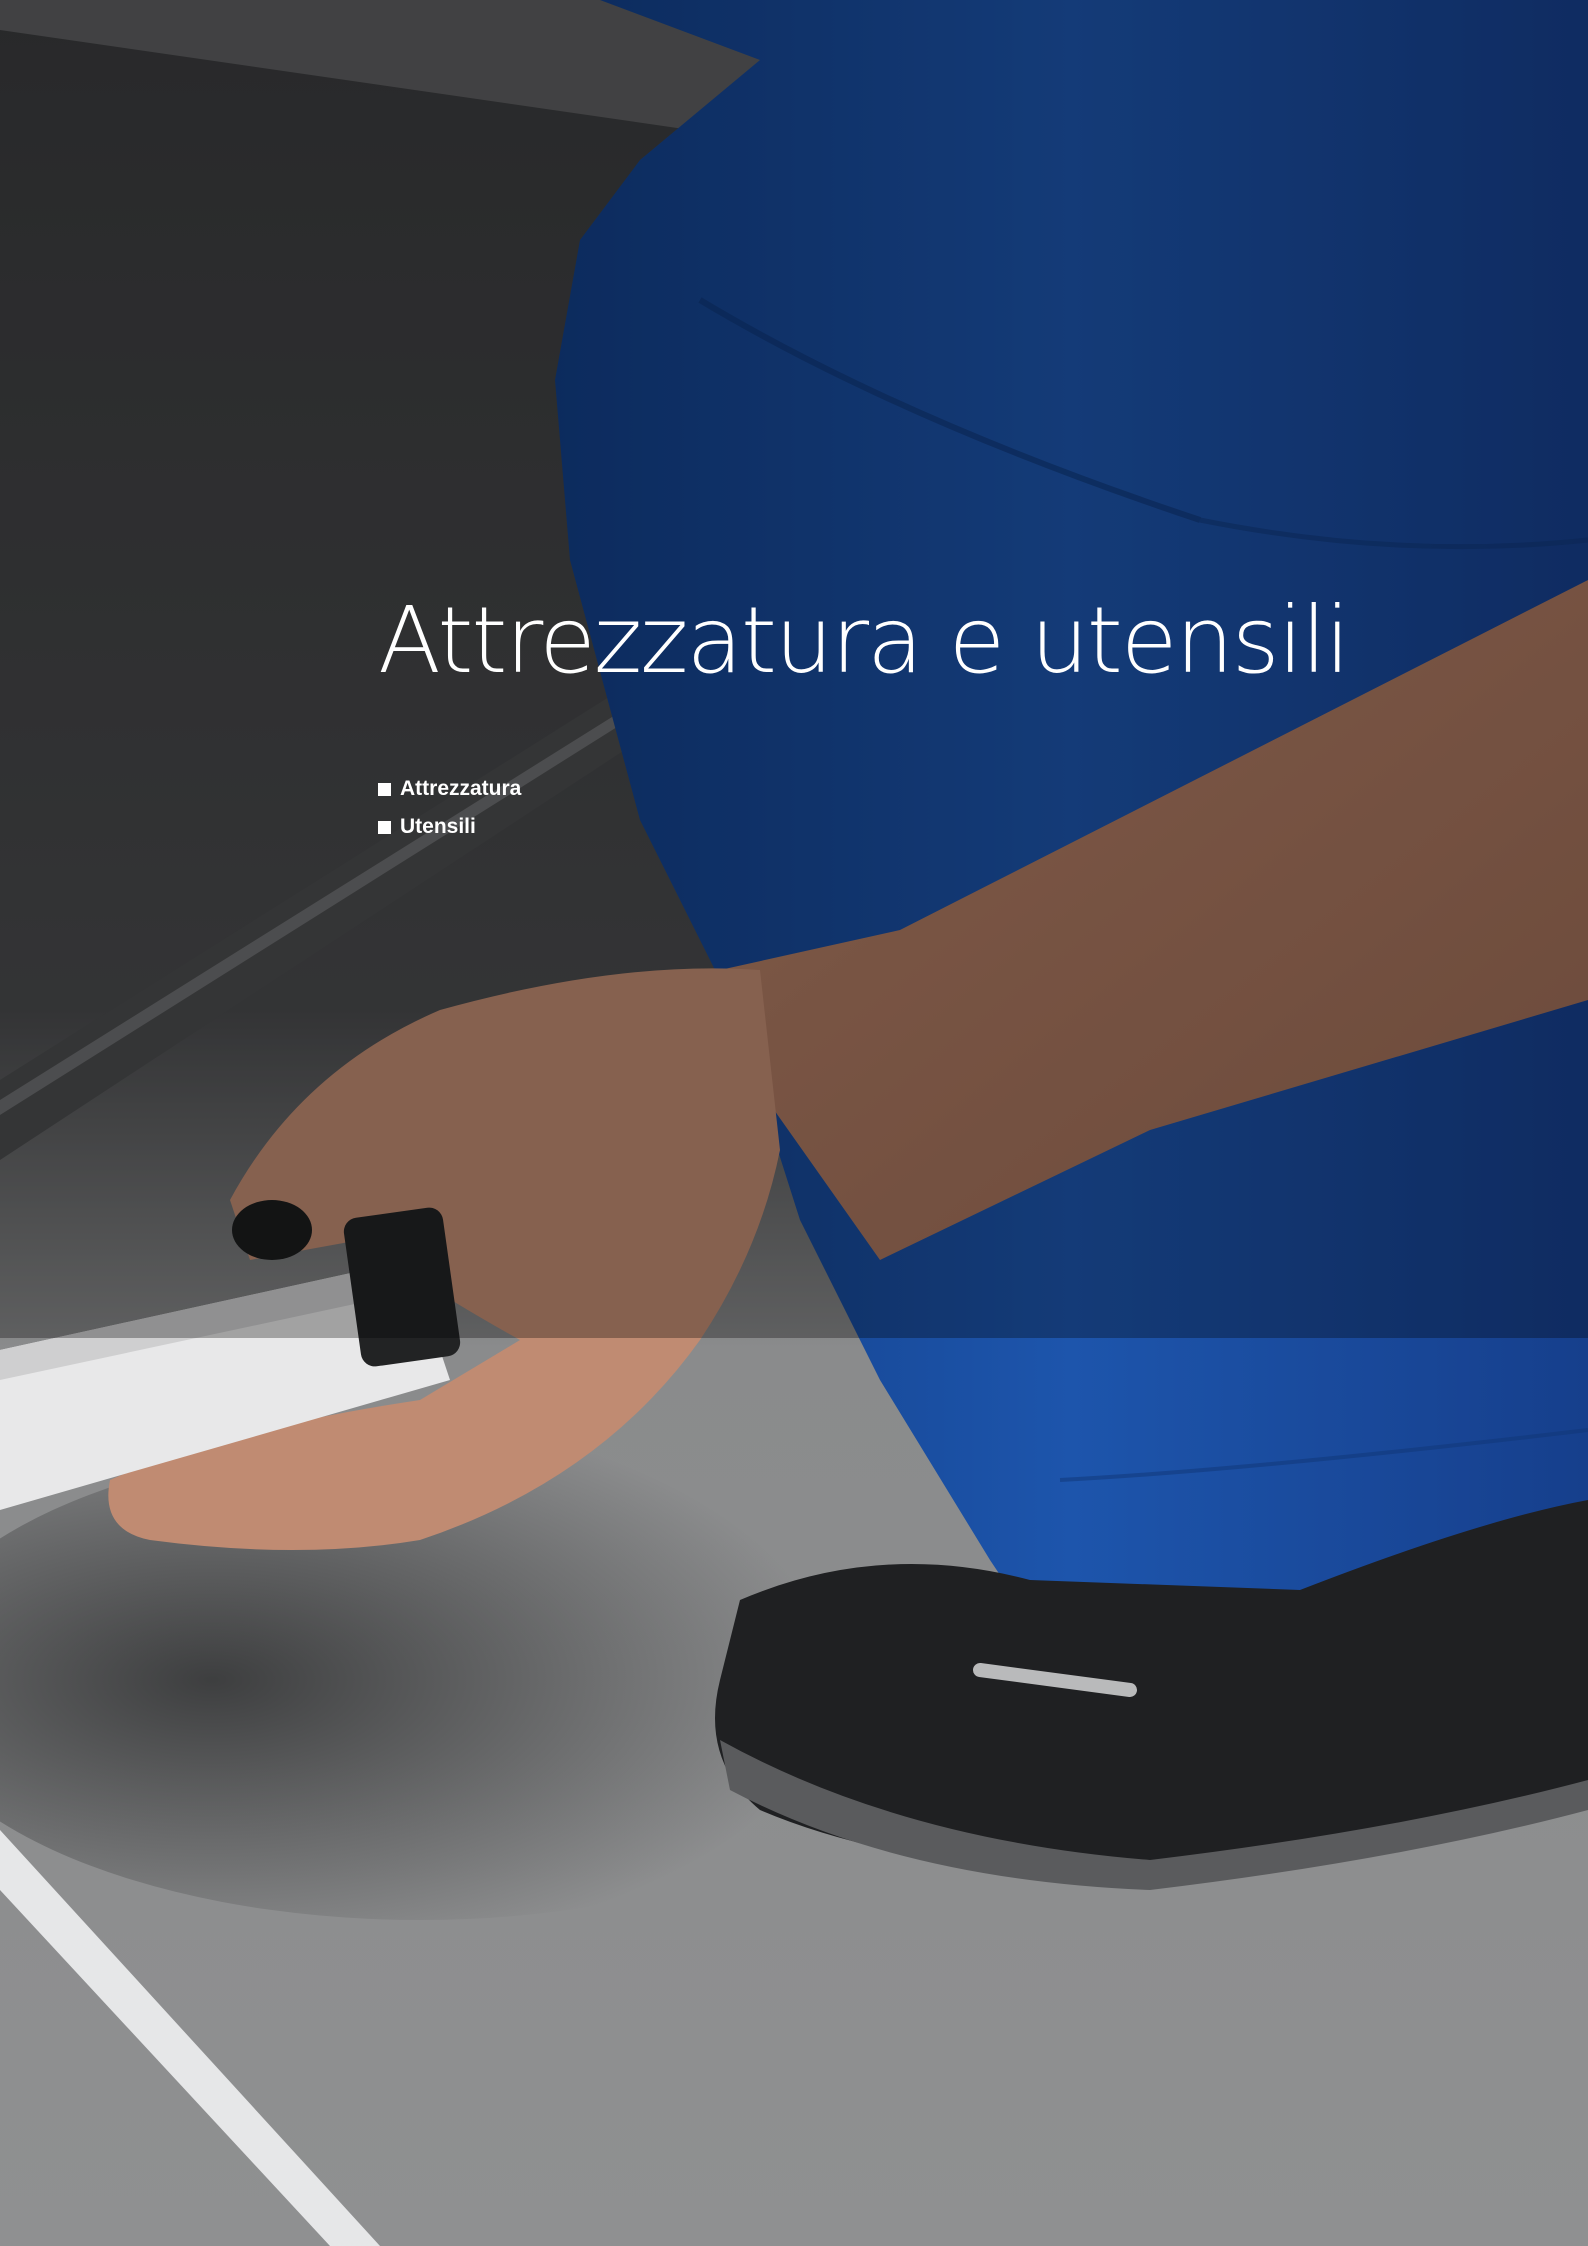  I want to click on section-item-utensili: Utensili, so click(449, 827).